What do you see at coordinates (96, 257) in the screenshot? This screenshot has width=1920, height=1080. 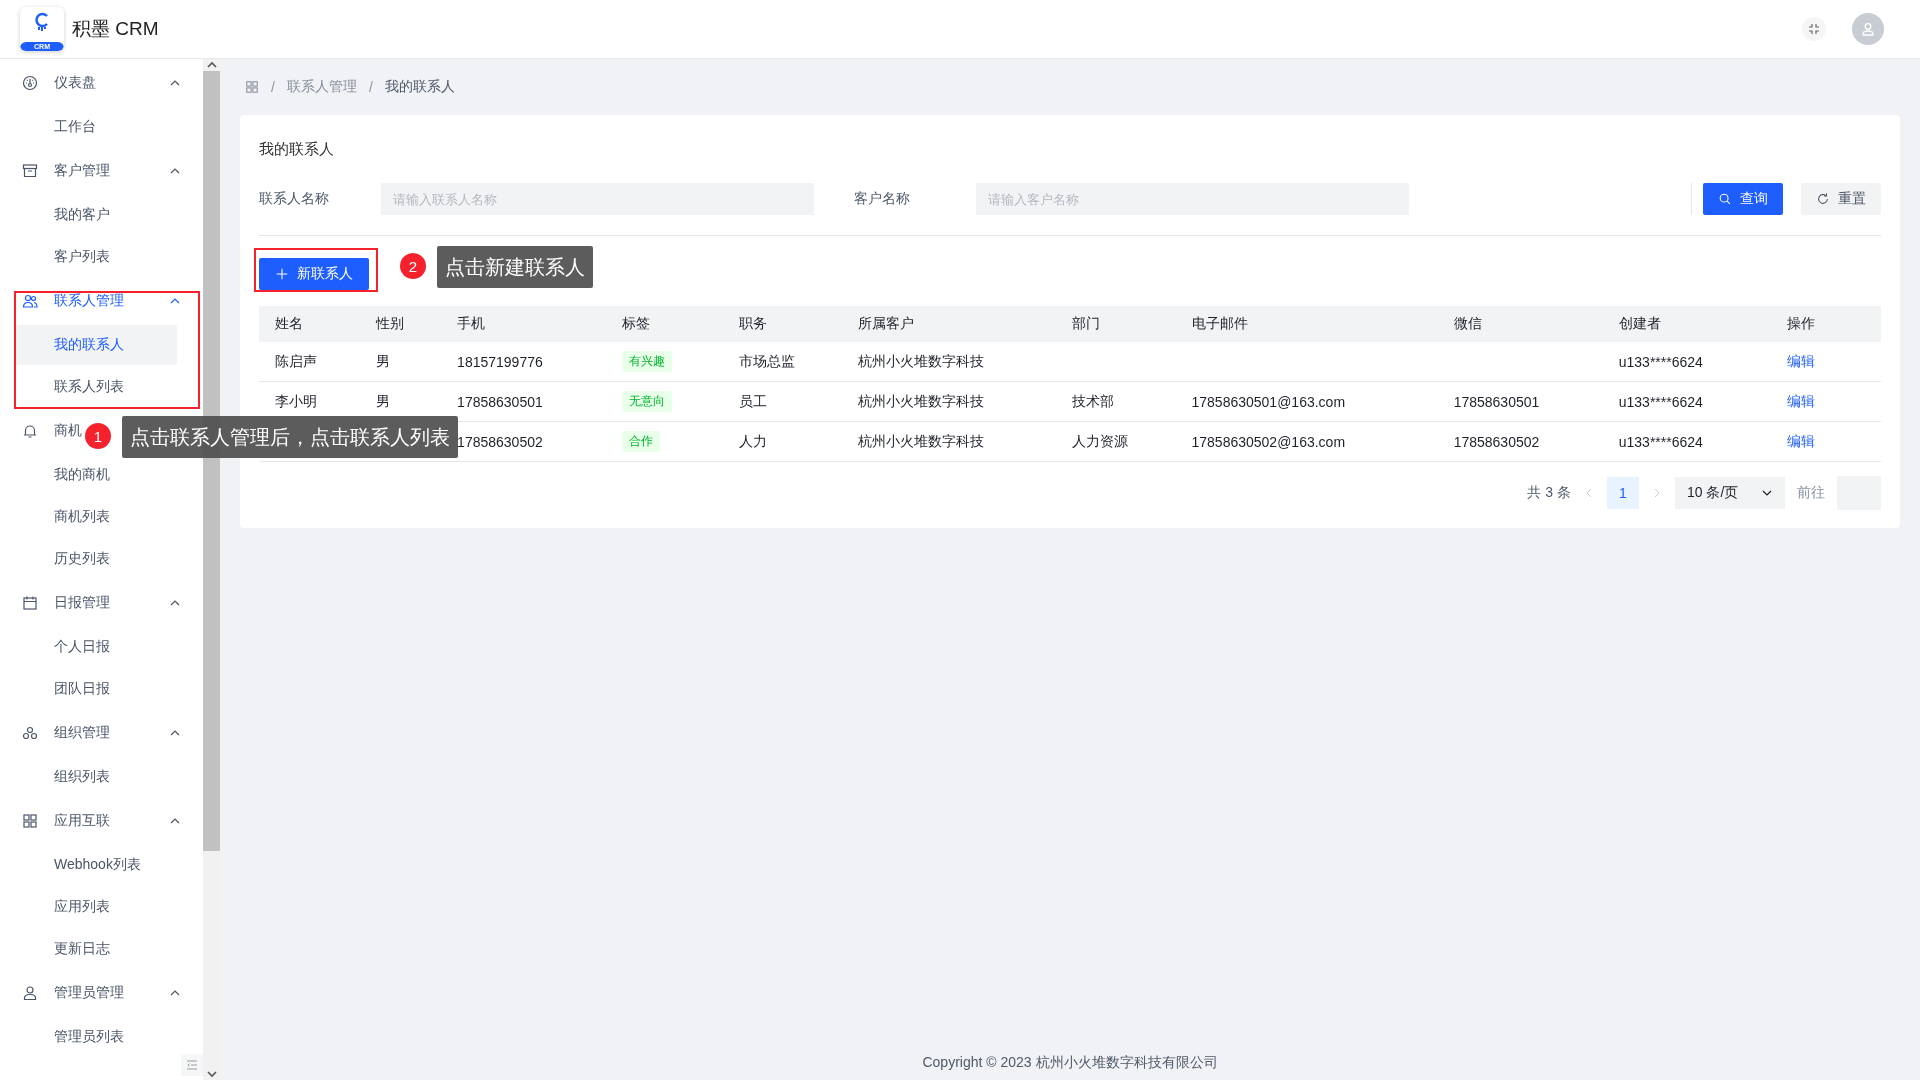 I see `menu-item: 客户列表` at bounding box center [96, 257].